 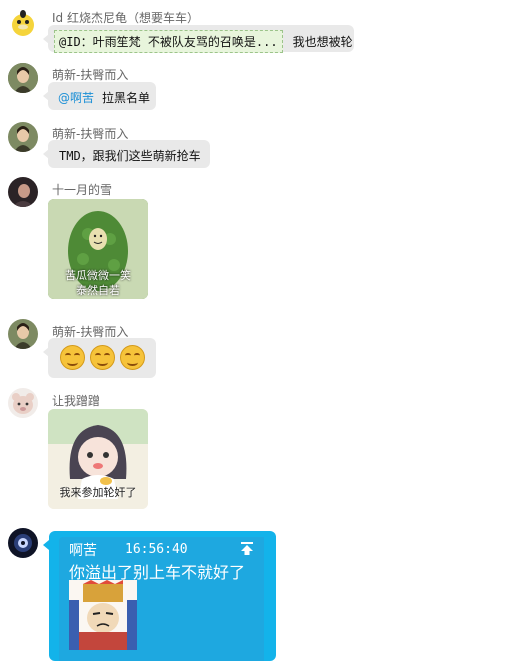 What do you see at coordinates (82, 190) in the screenshot?
I see `sender-name: 十一月的雪` at bounding box center [82, 190].